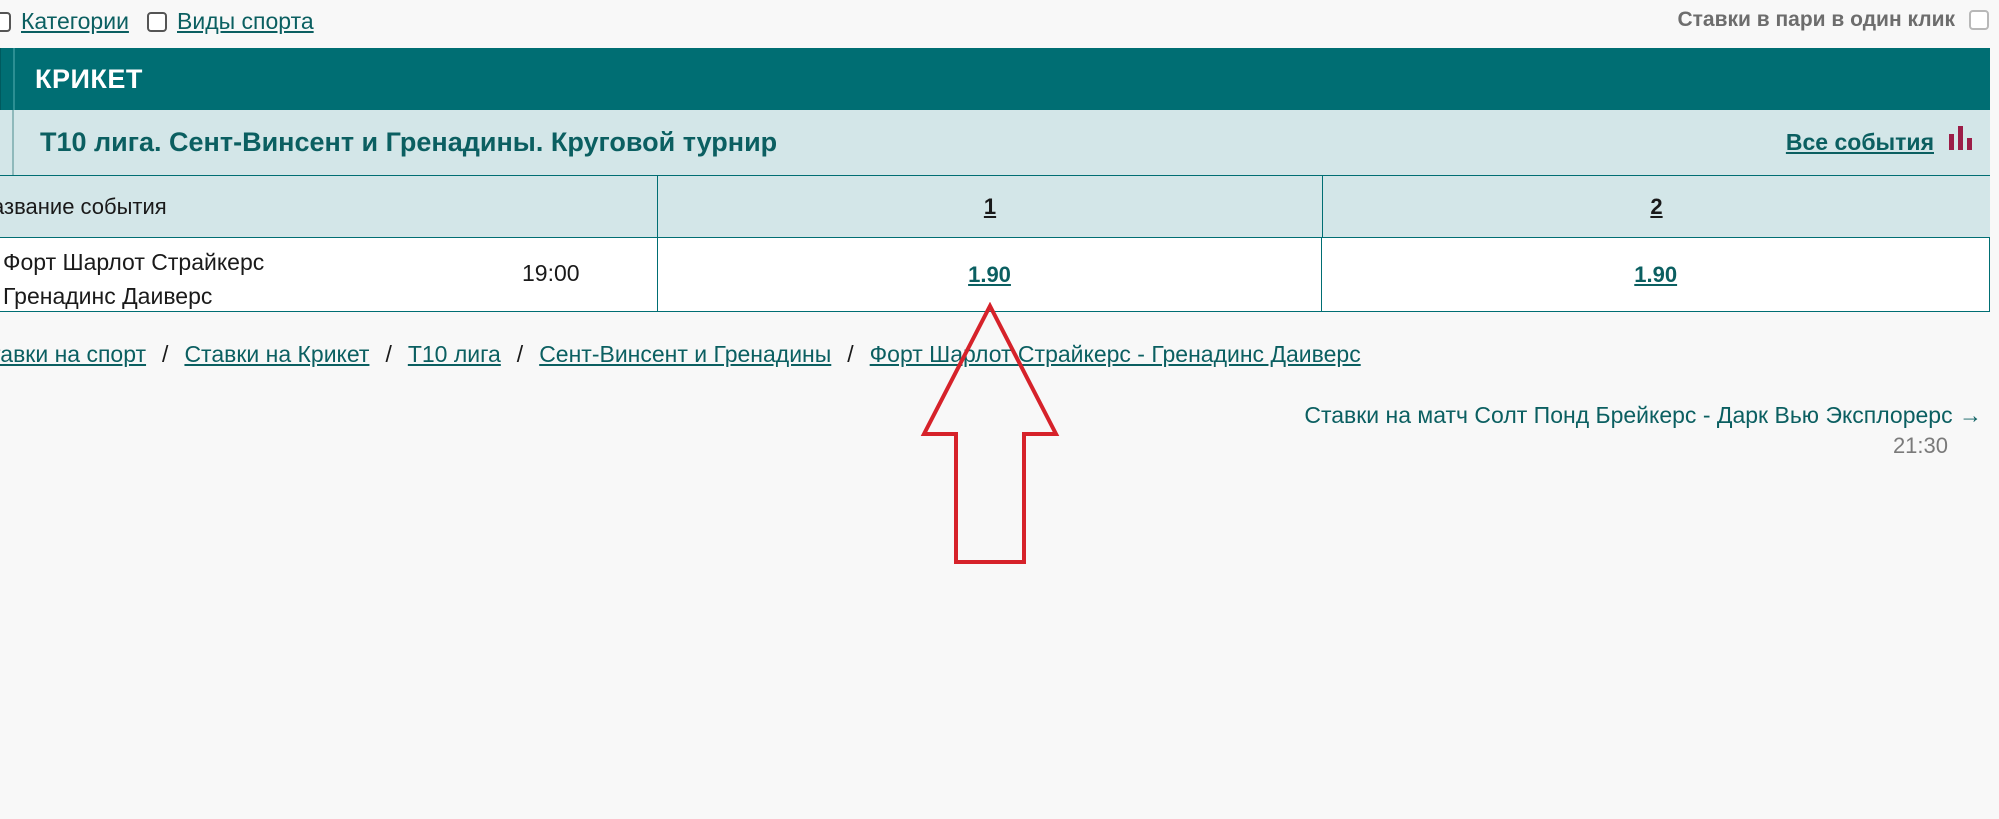  Describe the element at coordinates (7, 142) in the screenshot. I see `league-collapse-handle` at that location.